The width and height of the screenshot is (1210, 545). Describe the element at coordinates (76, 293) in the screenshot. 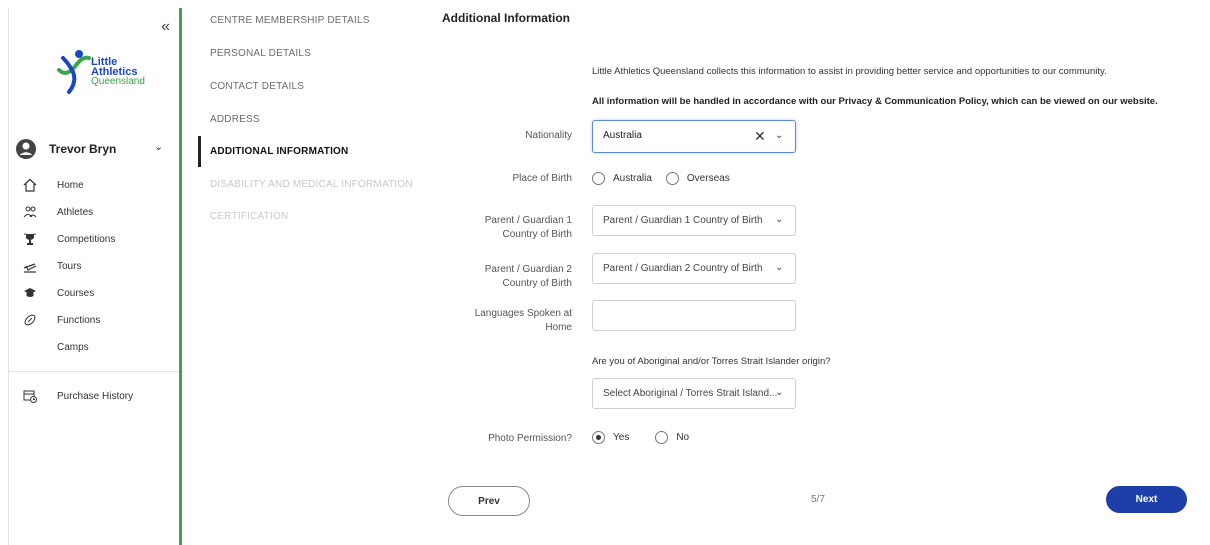

I see `sidebar-item-label: Courses` at that location.